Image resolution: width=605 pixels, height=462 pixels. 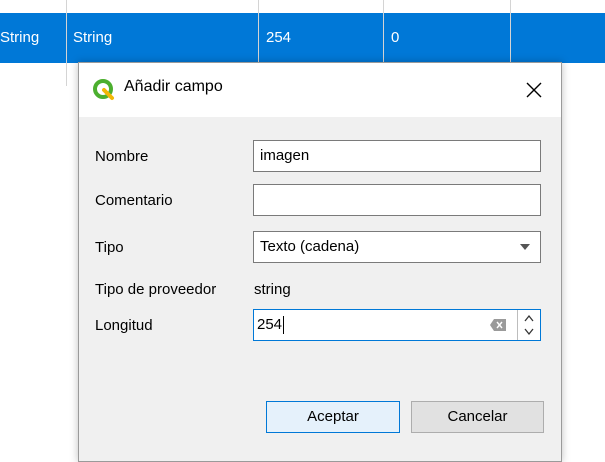 What do you see at coordinates (284, 325) in the screenshot?
I see `text-caret` at bounding box center [284, 325].